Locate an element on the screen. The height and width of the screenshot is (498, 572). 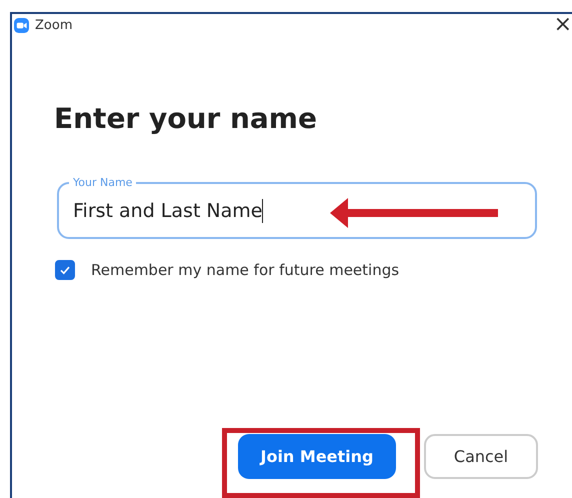
window-title: Zoom is located at coordinates (53, 25).